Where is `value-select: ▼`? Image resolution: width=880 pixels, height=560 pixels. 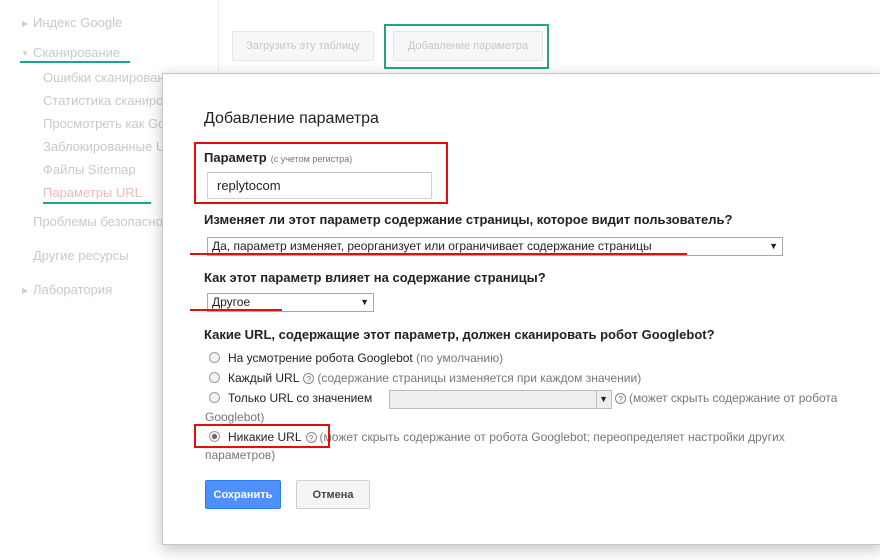 value-select: ▼ is located at coordinates (500, 399).